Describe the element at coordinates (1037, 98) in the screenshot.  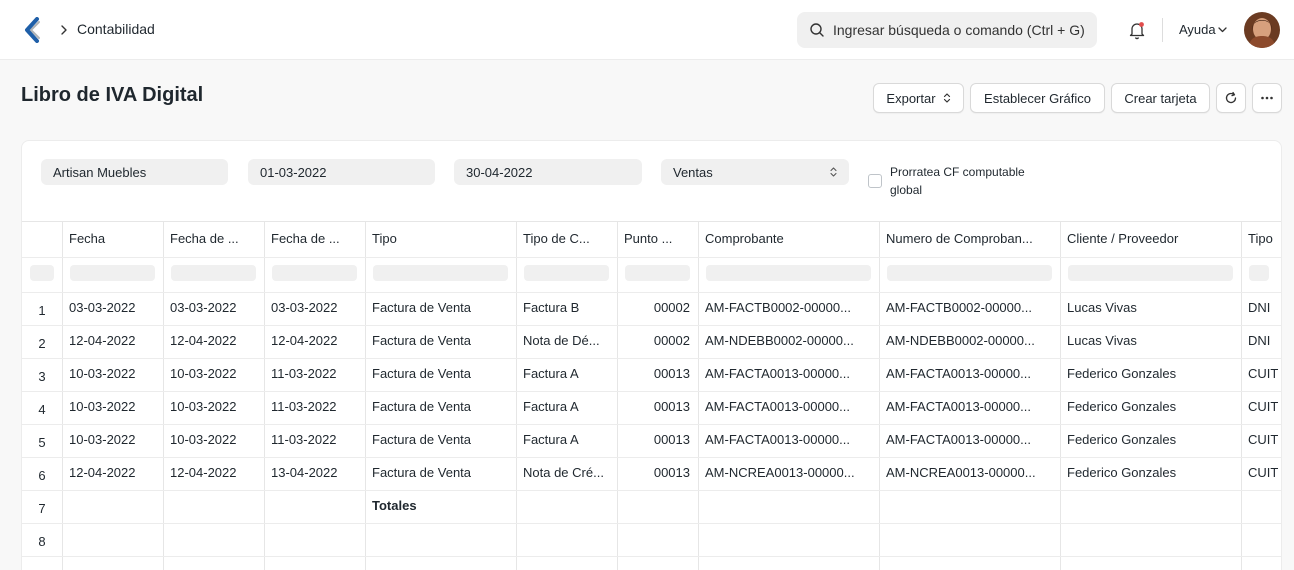
I see `set-chart-button: Establecer Gráfico` at that location.